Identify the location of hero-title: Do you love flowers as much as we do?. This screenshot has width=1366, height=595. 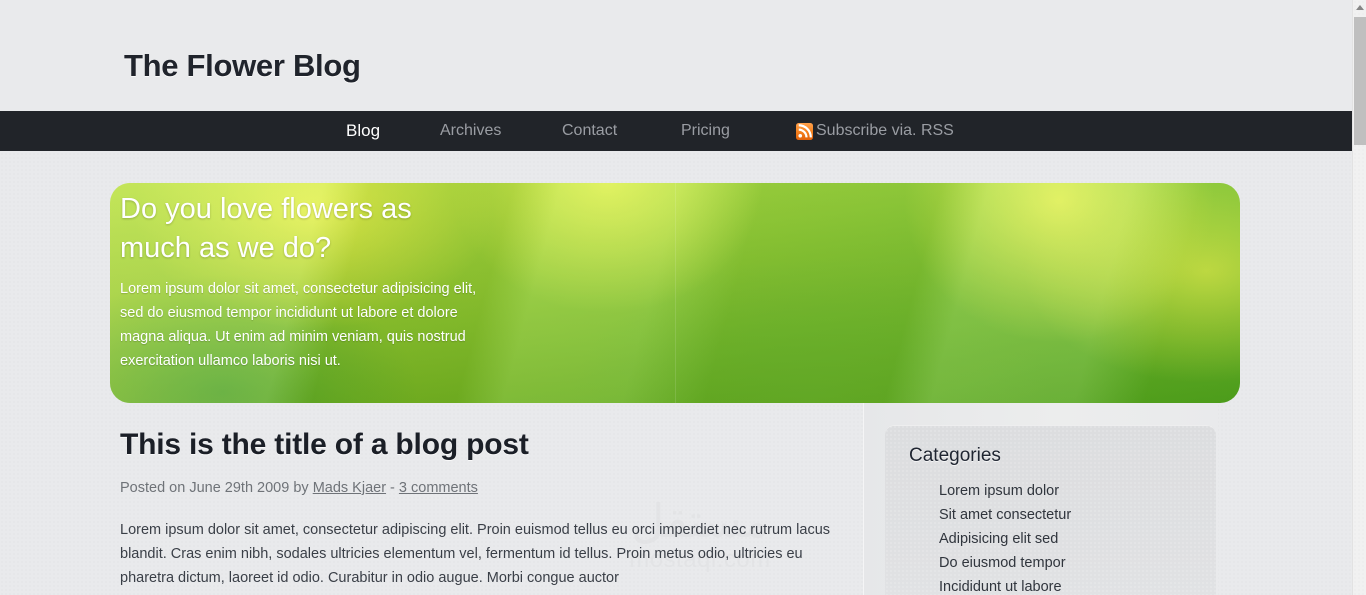
(266, 228).